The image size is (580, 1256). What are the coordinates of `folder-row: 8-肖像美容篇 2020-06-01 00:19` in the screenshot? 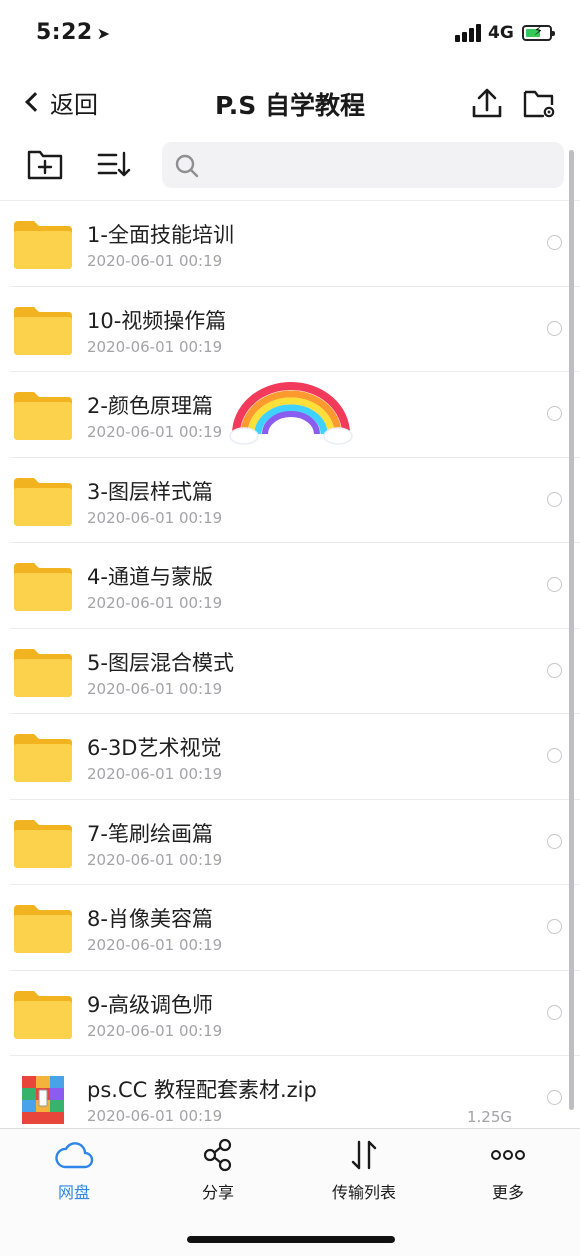 It's located at (295, 928).